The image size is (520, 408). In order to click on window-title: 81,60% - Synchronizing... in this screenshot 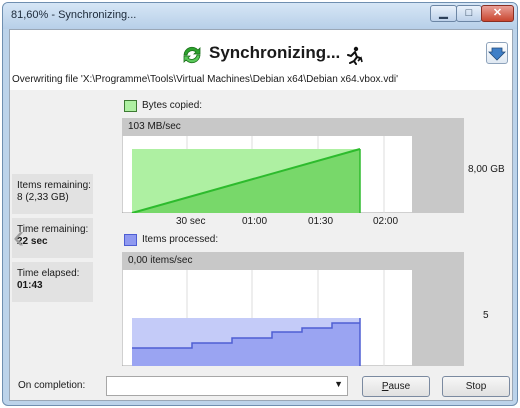, I will do `click(74, 15)`.